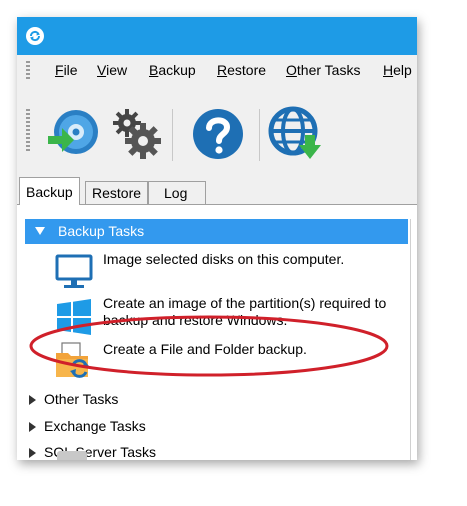  I want to click on tab-backup: Backup, so click(49, 191).